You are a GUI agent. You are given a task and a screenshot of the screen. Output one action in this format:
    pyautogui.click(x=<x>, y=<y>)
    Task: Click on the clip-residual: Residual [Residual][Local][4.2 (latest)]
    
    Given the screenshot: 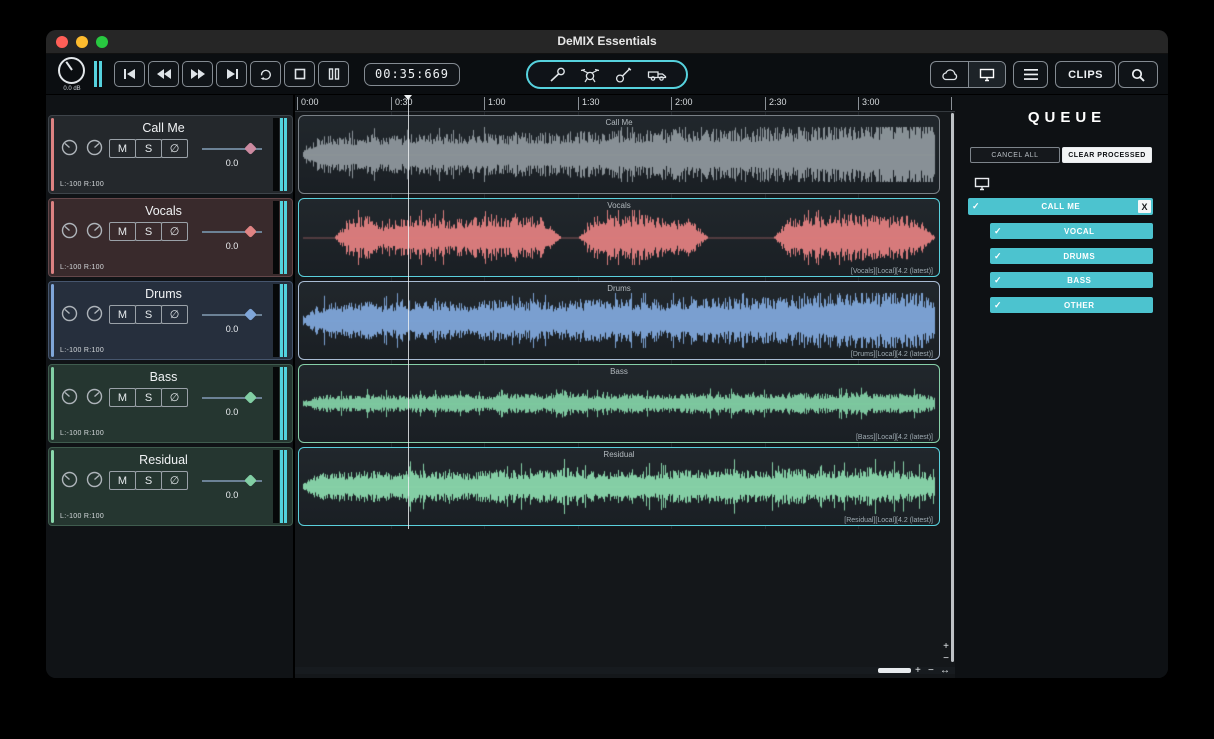 What is the action you would take?
    pyautogui.click(x=619, y=486)
    